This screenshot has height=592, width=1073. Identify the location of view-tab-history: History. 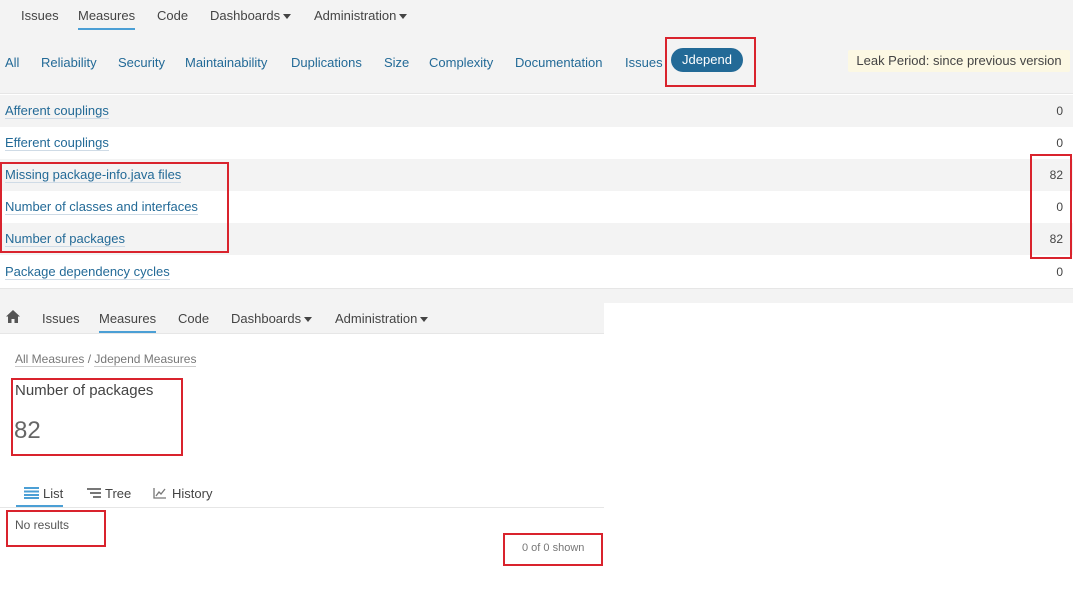
(182, 493).